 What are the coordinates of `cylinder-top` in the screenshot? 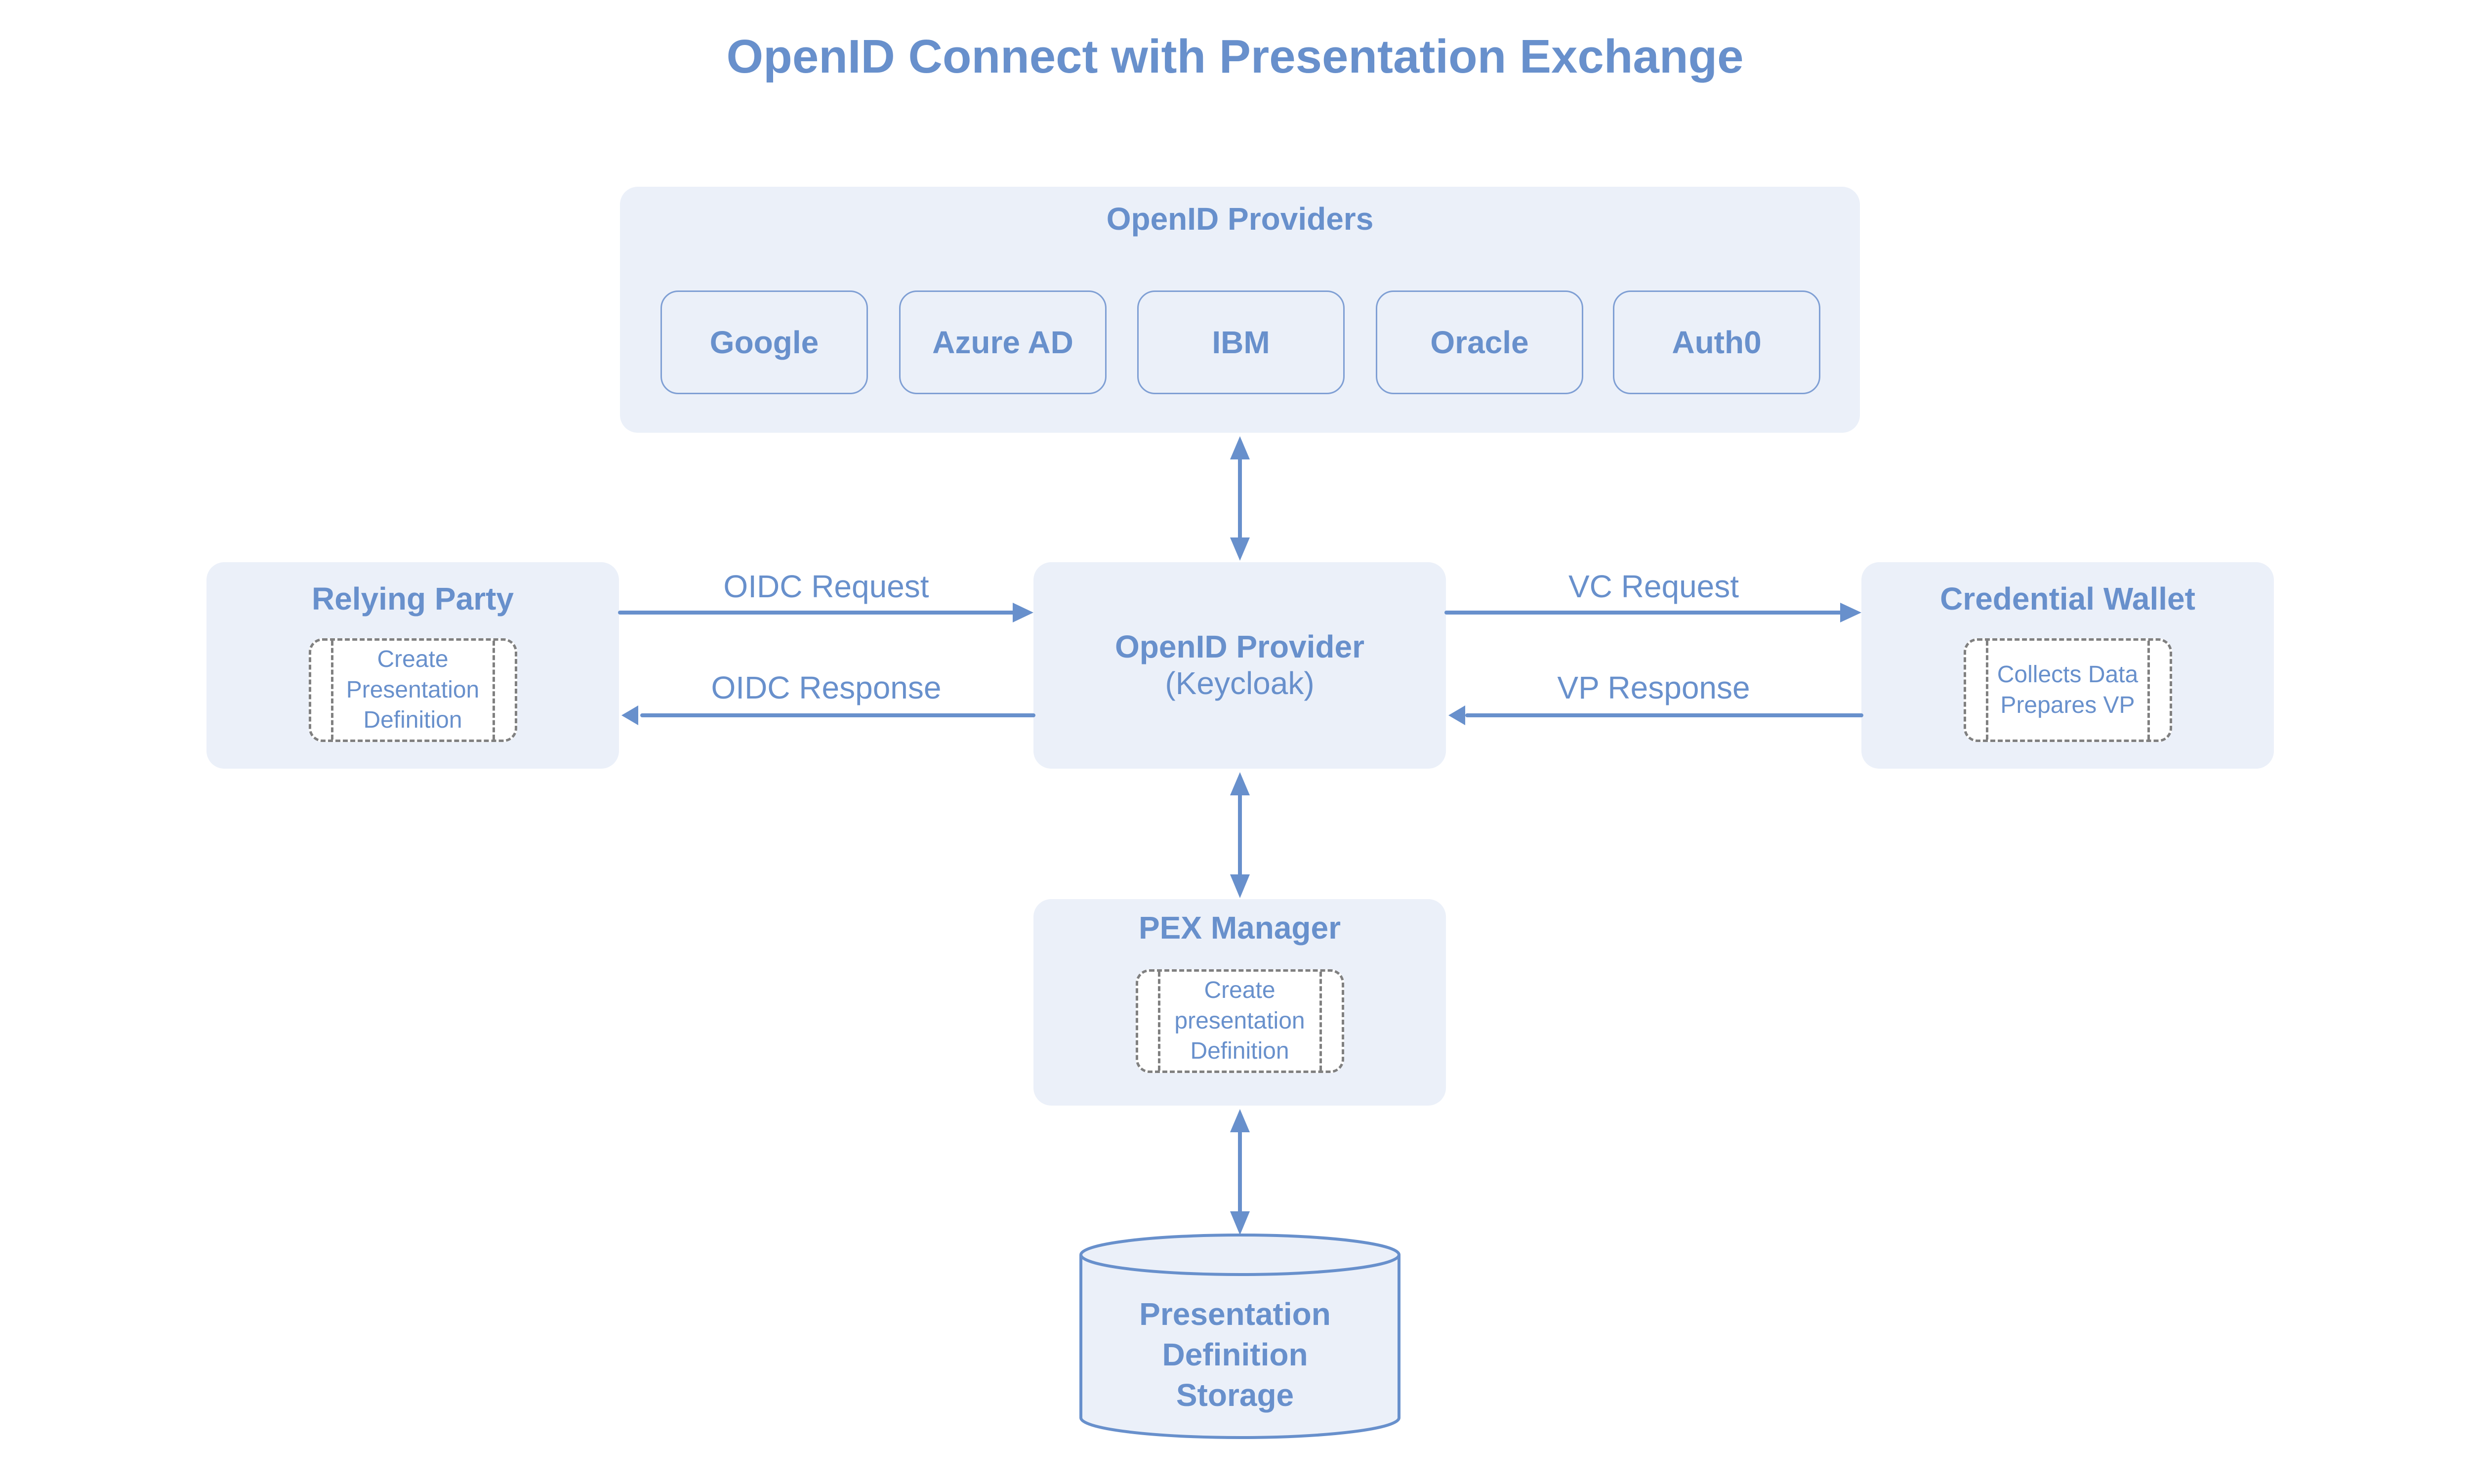 It's located at (1239, 1255).